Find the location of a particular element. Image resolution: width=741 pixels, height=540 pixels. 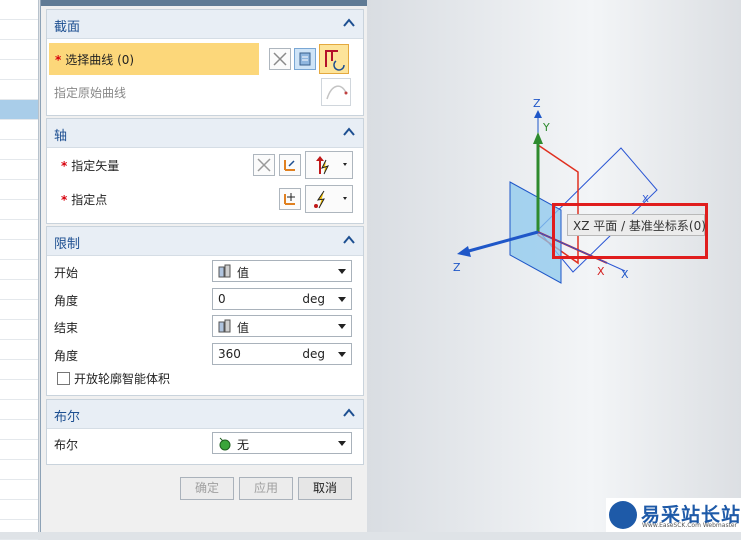

boolean-group-title: 布尔 is located at coordinates (67, 417).